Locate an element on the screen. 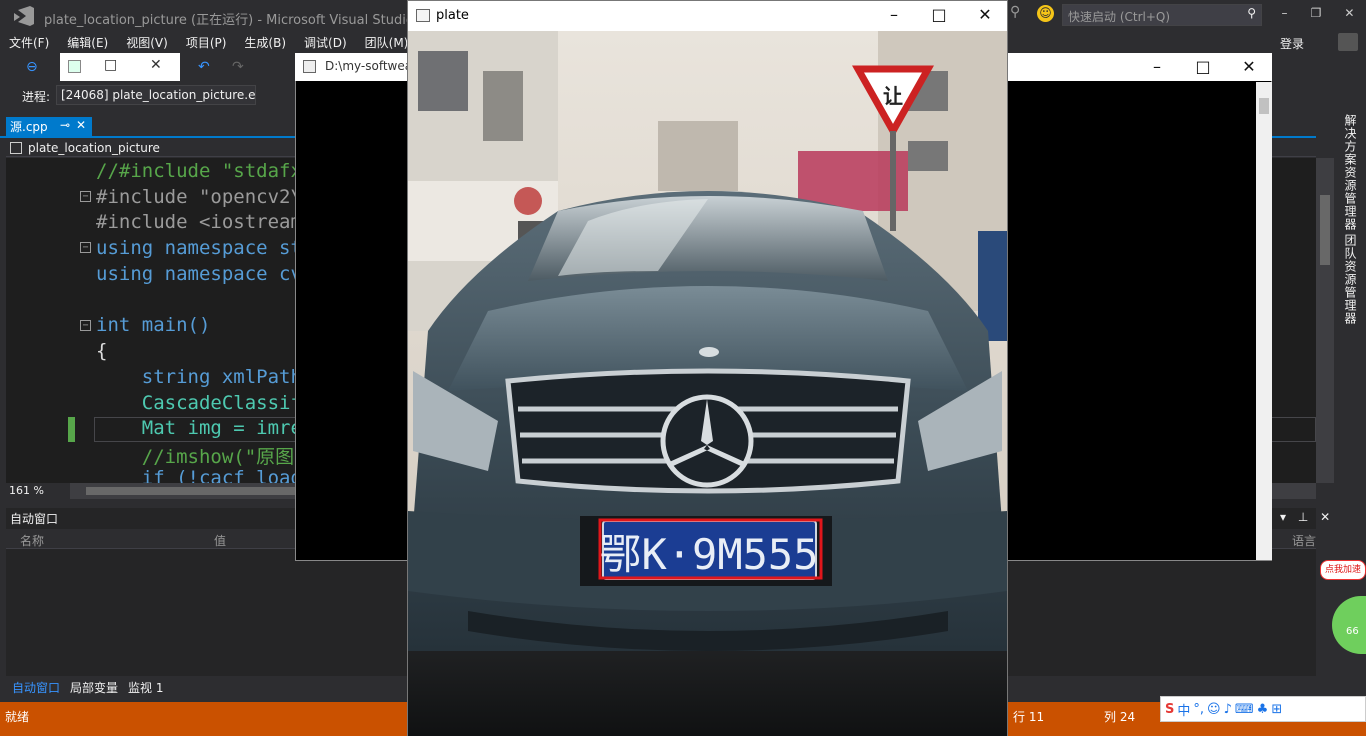 The width and height of the screenshot is (1366, 736). console-icon is located at coordinates (309, 66).